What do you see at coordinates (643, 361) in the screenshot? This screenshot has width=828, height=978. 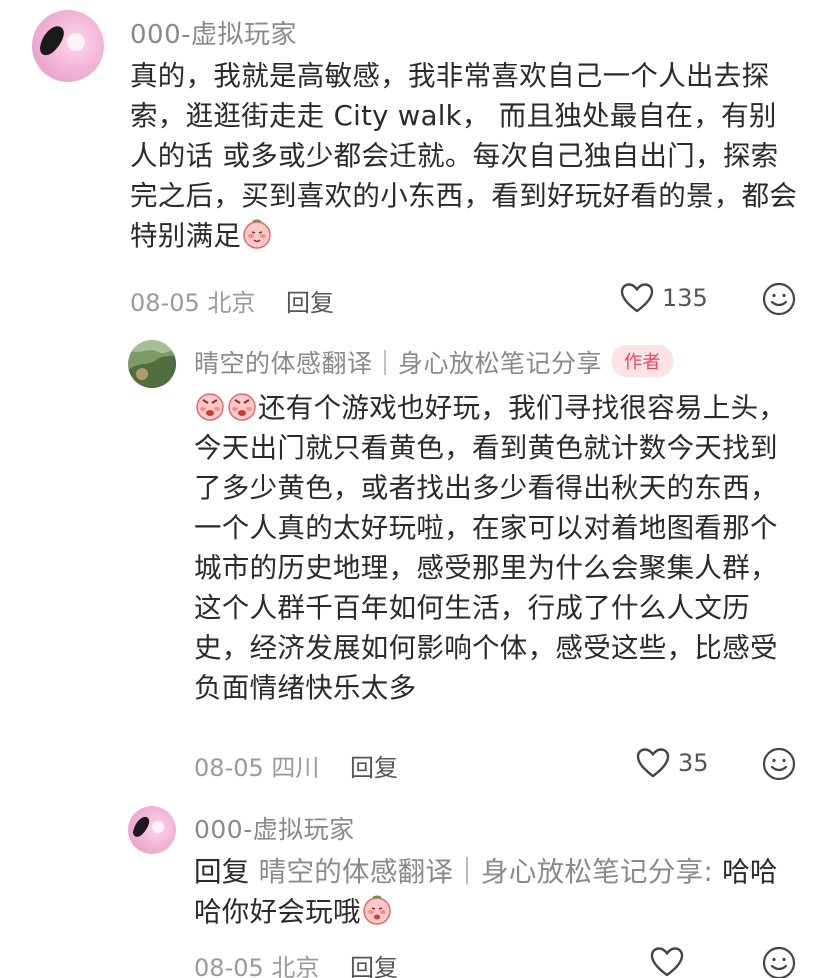 I see `author-badge: 作者` at bounding box center [643, 361].